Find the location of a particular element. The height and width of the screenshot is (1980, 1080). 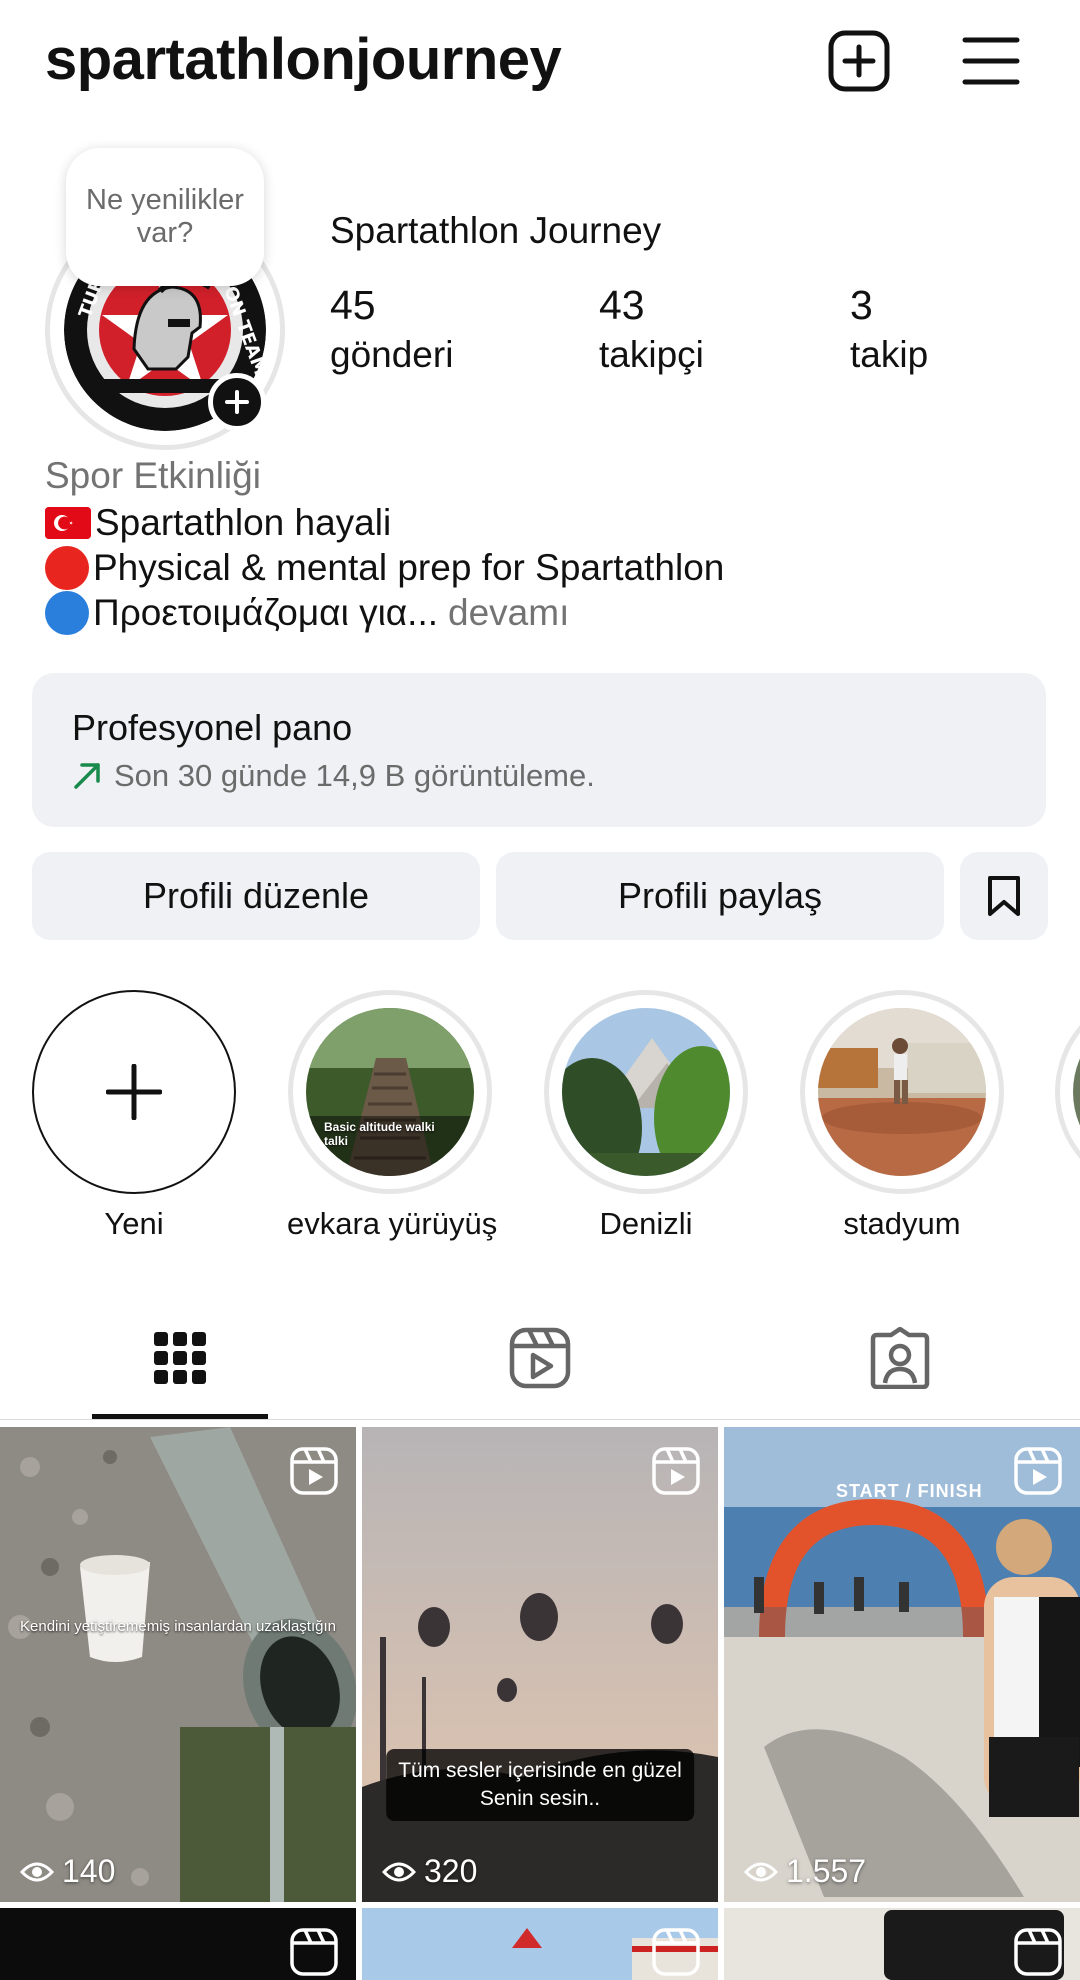

stat-followers-count: 43 is located at coordinates (622, 305).